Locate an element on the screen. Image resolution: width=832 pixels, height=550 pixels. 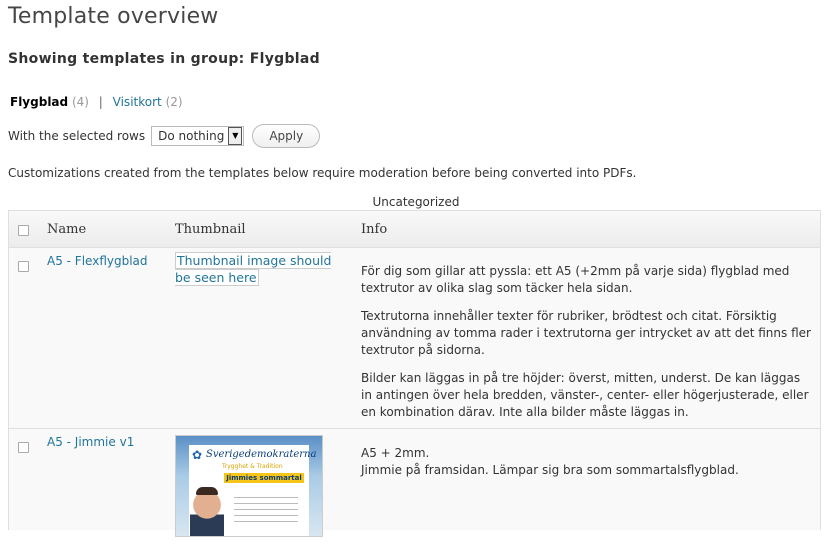
group-count-flygblad: (4) is located at coordinates (80, 102).